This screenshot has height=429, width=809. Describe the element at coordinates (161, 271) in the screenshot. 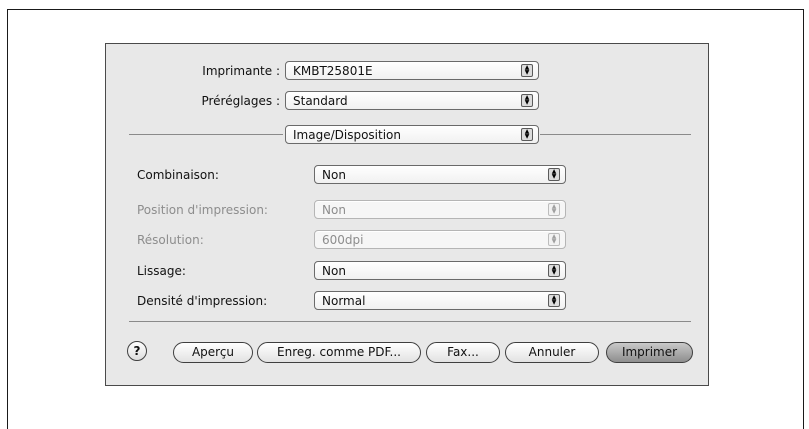

I see `smoothing-label: Lissage:` at that location.